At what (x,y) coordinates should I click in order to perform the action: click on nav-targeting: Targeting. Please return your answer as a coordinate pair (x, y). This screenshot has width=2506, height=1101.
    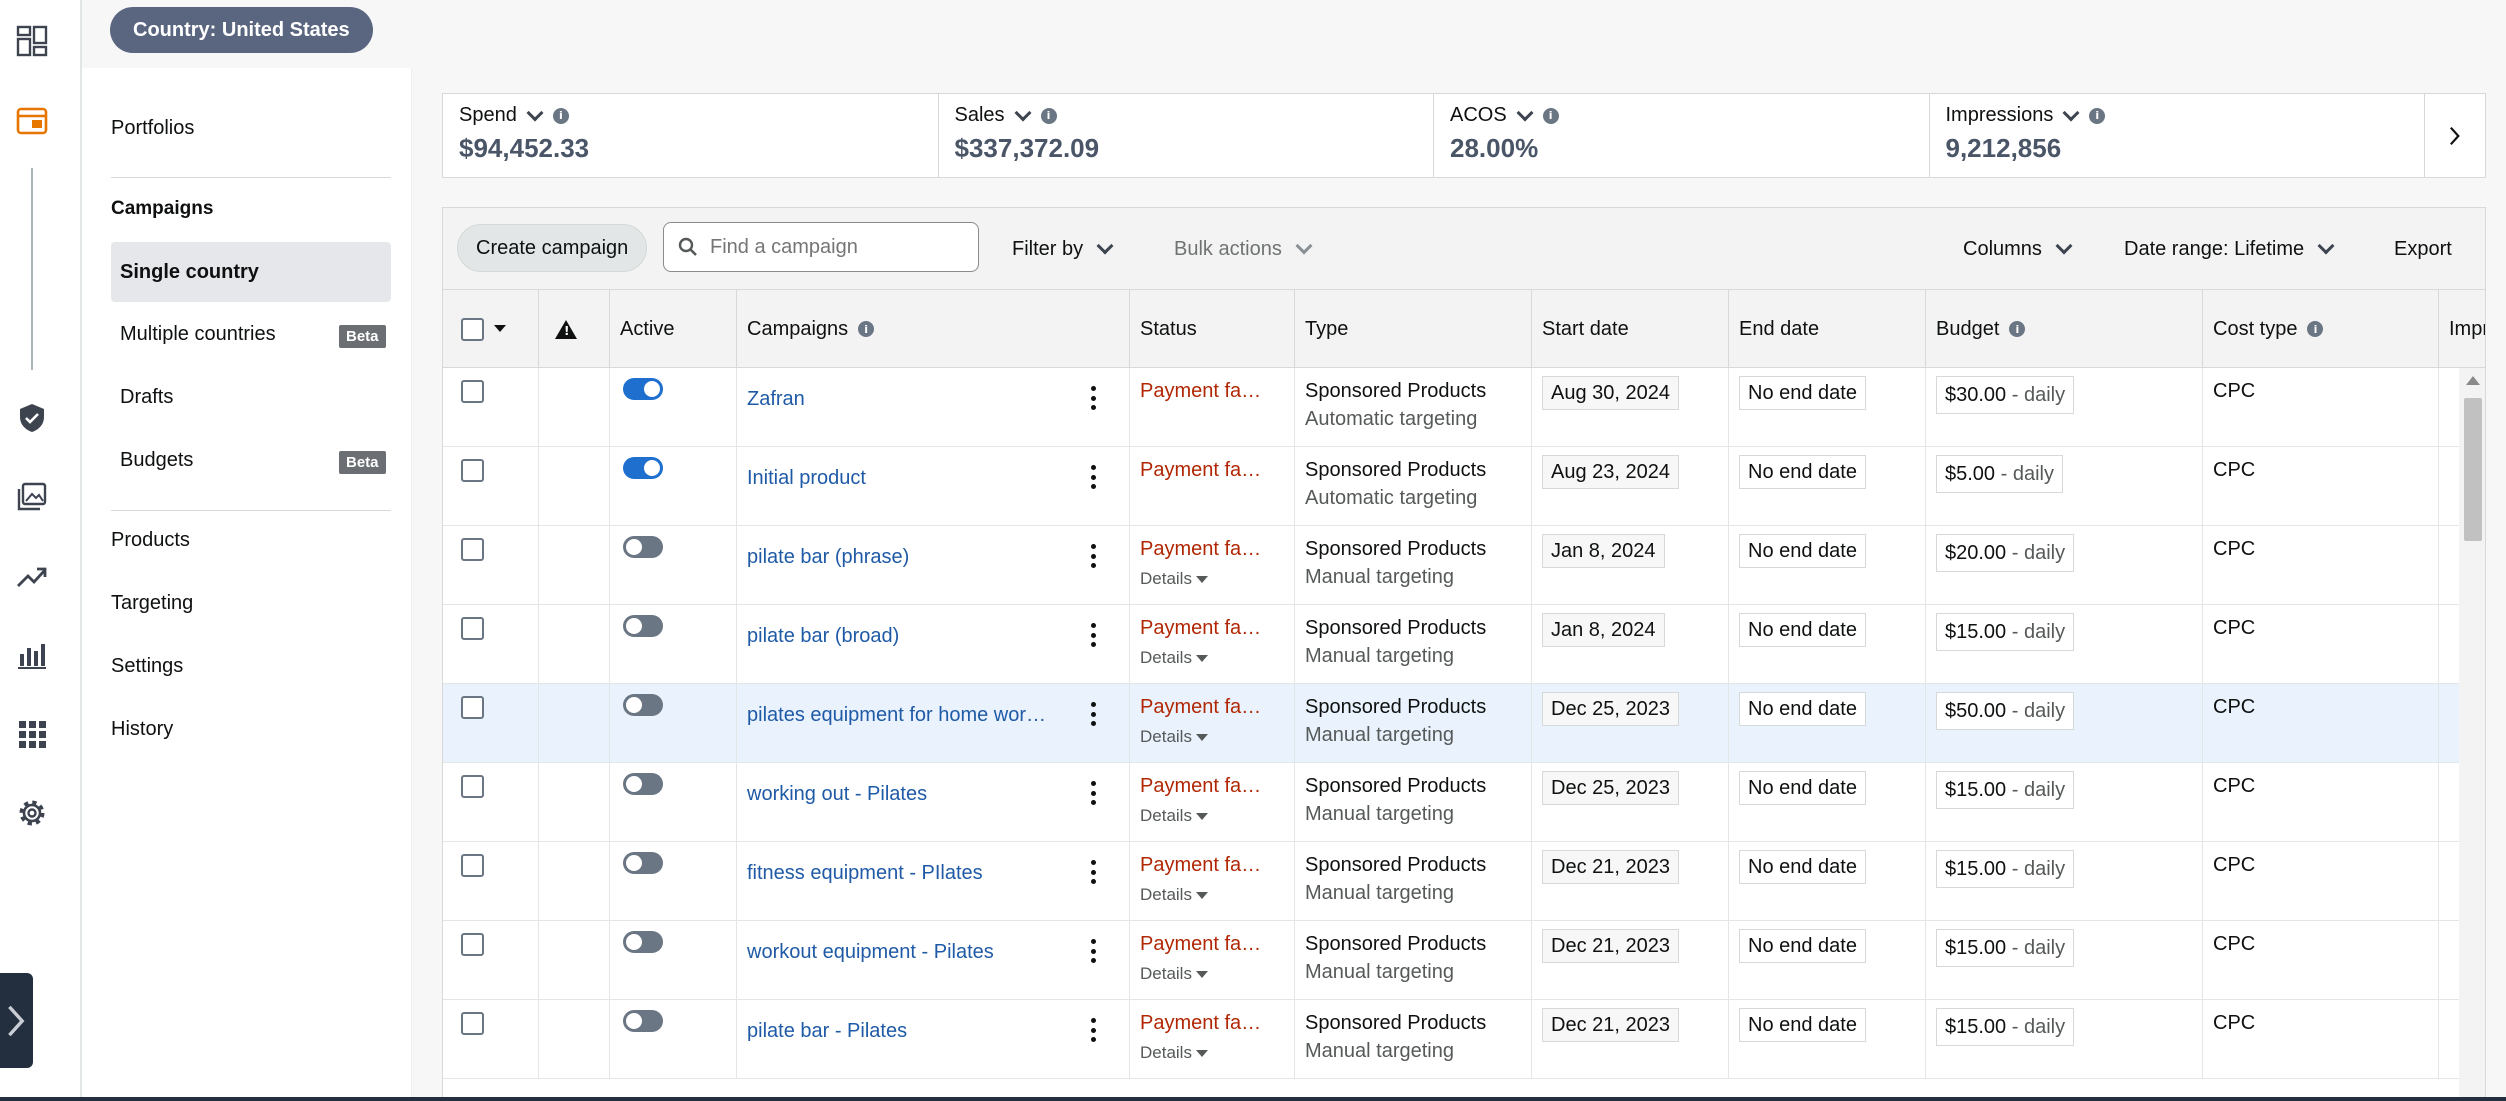
    Looking at the image, I should click on (152, 603).